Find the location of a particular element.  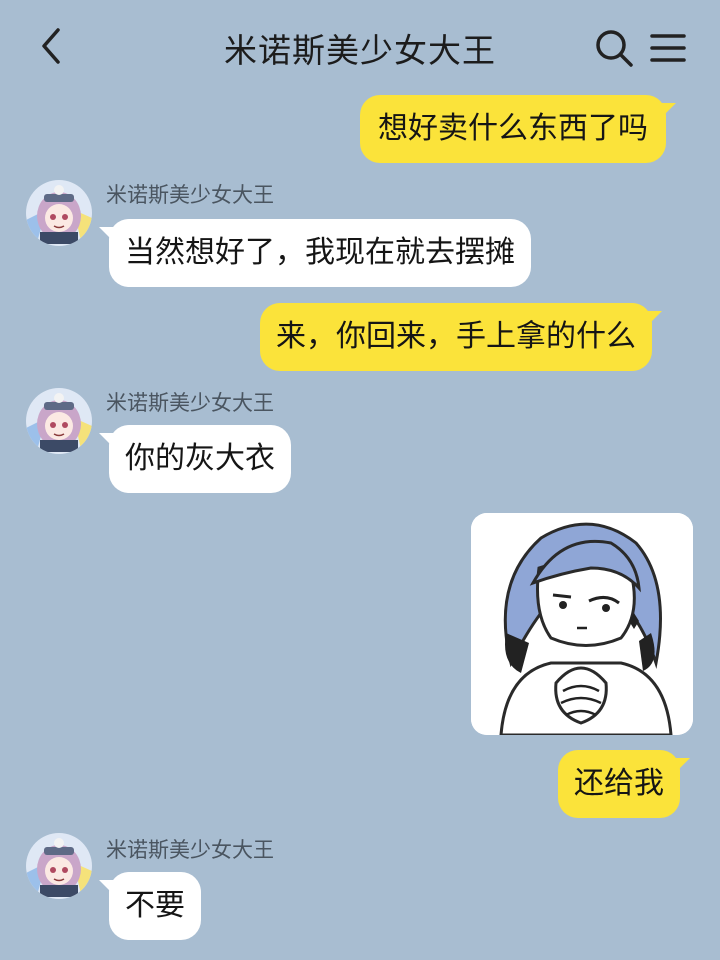

message-bubble-self: 来，你回来，手上拿的什么 is located at coordinates (461, 337).